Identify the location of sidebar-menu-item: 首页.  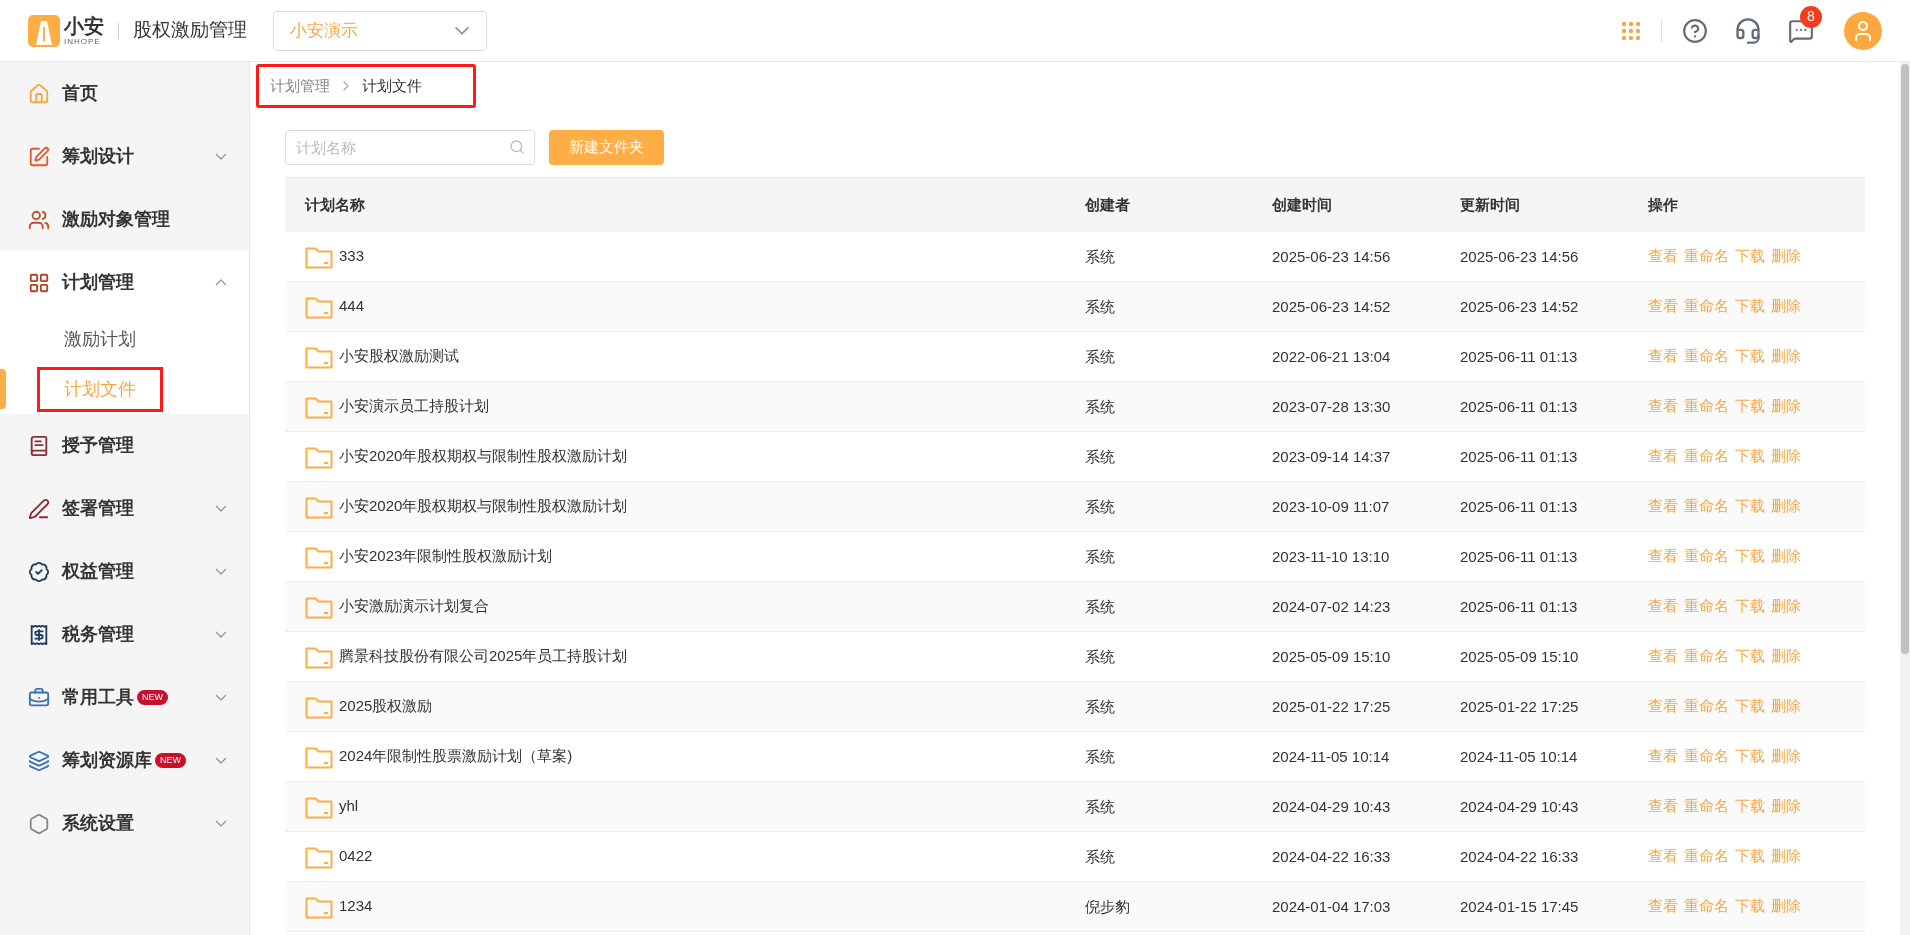
(124, 93).